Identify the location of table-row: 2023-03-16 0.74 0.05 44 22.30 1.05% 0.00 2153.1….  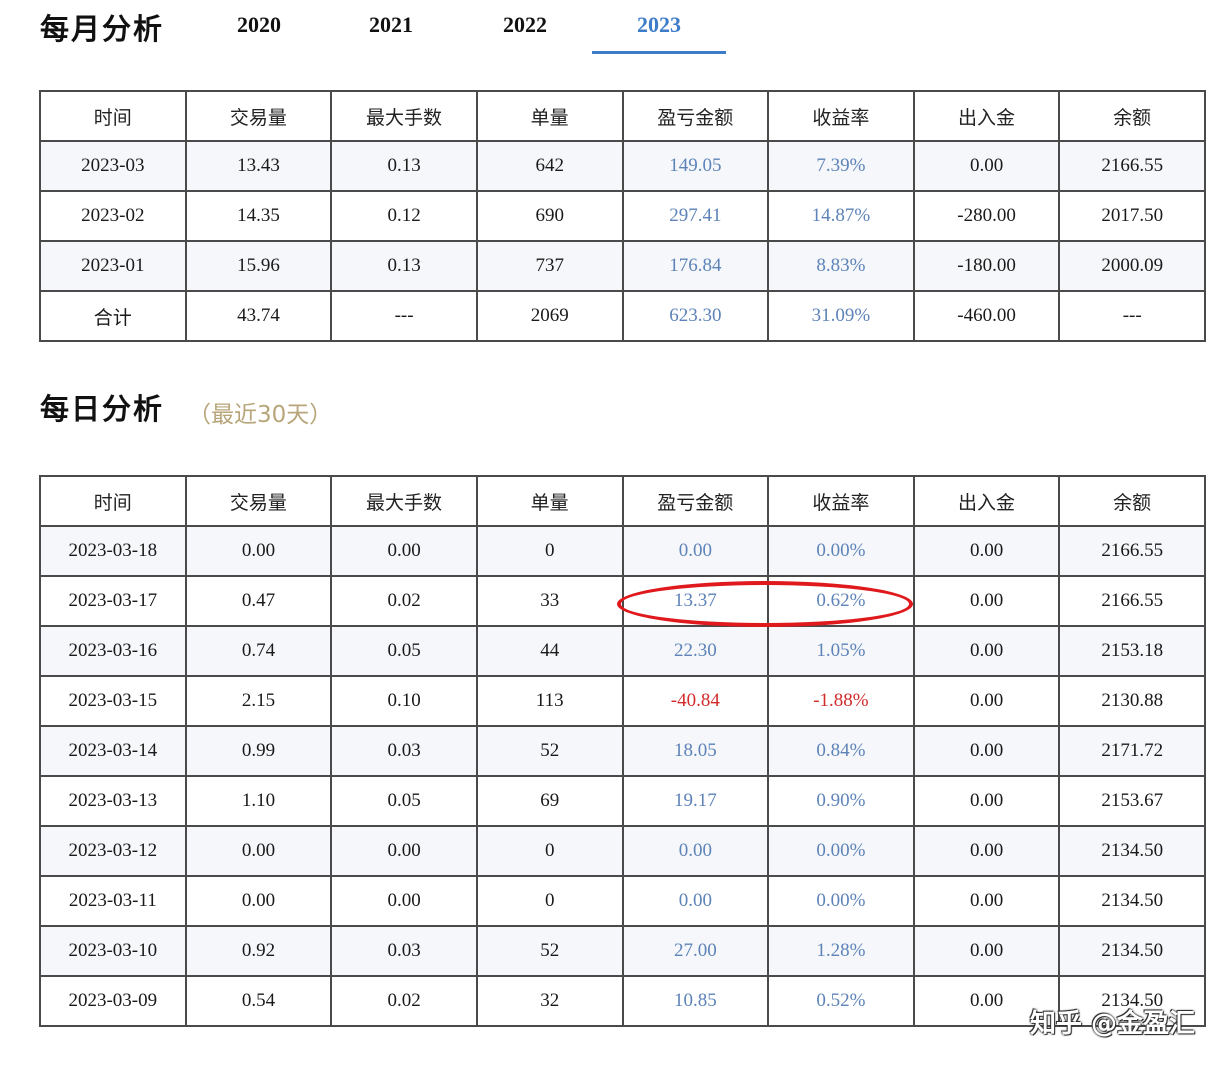
(622, 651).